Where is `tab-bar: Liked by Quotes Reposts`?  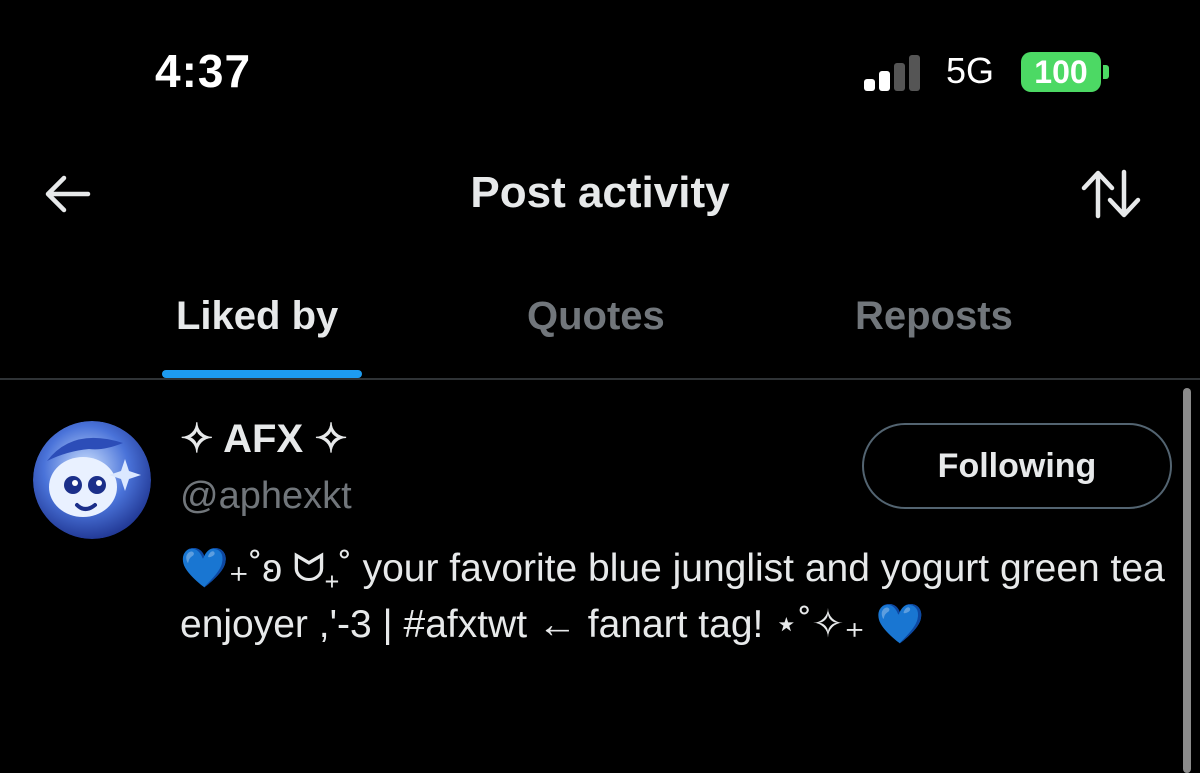 tab-bar: Liked by Quotes Reposts is located at coordinates (600, 330).